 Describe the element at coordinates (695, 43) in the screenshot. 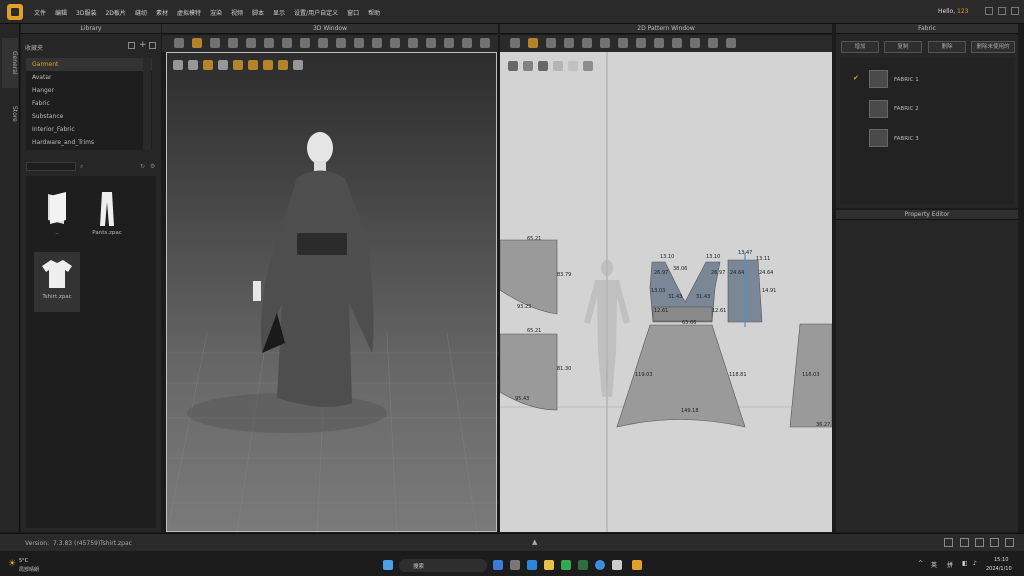

I see `2d-check-sewing-icon` at that location.